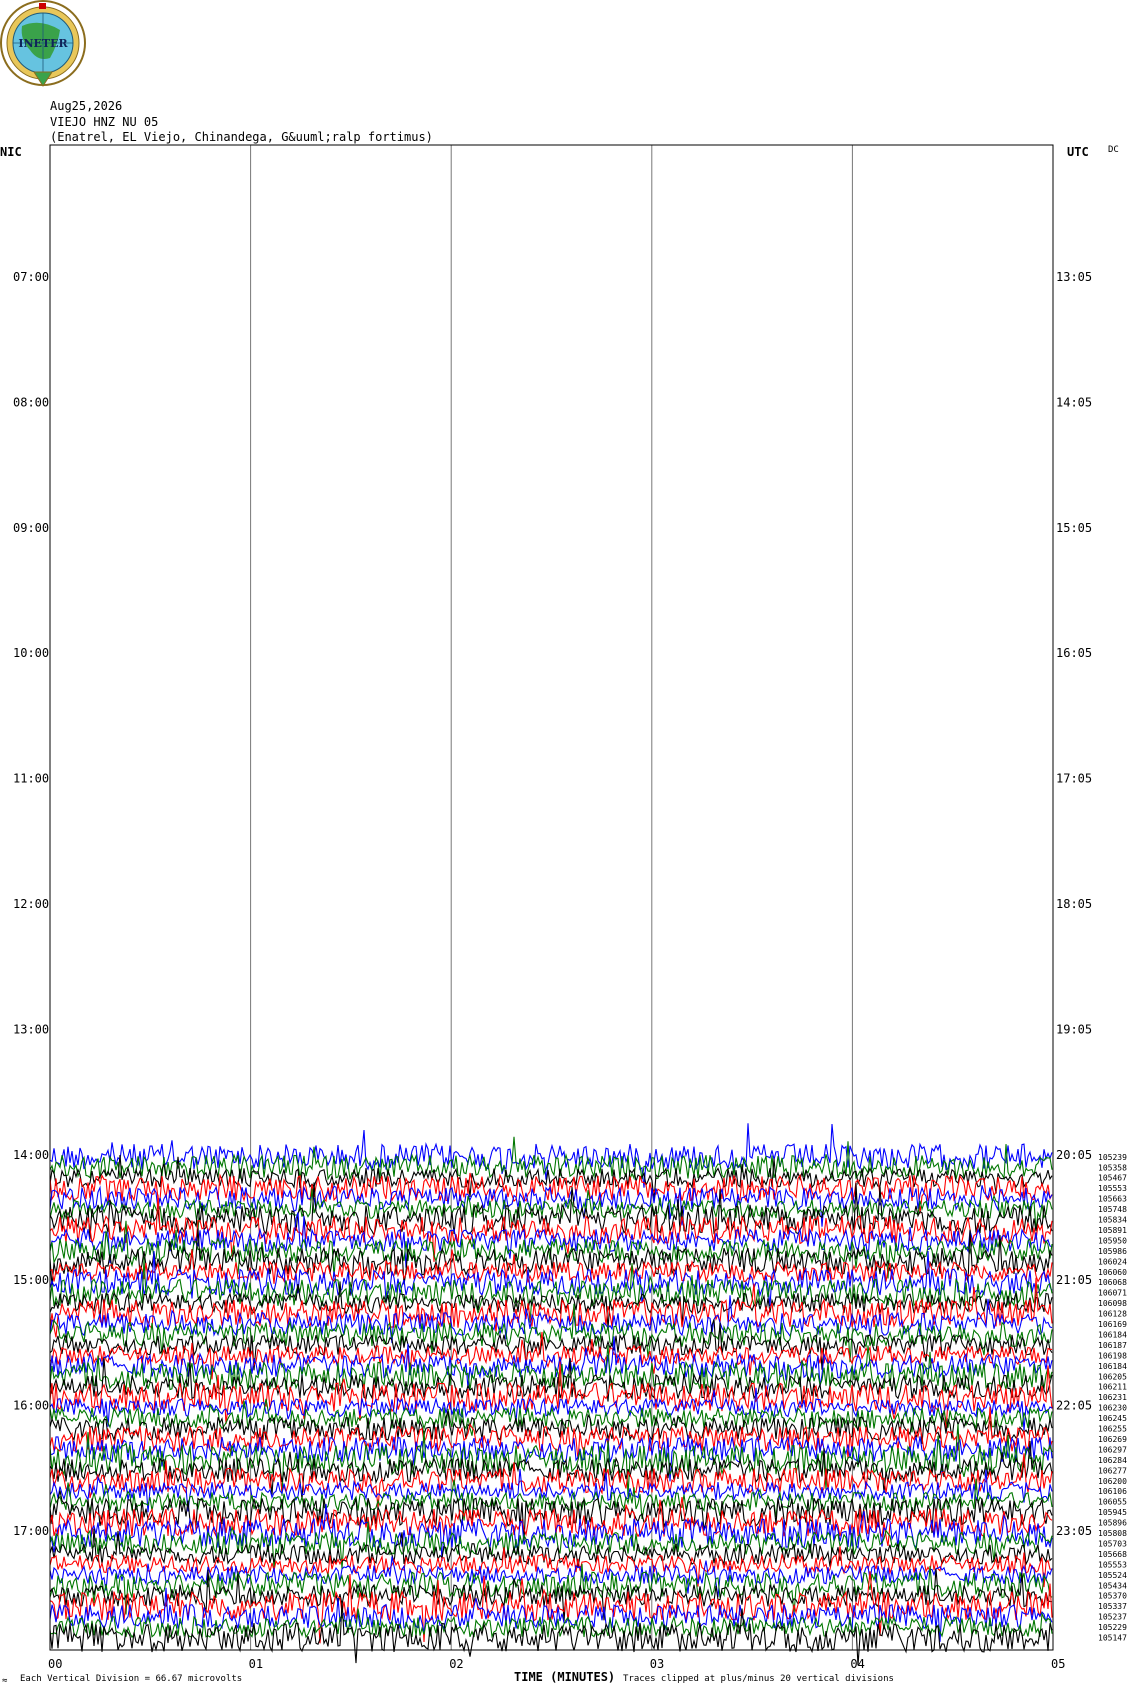  Describe the element at coordinates (1112, 1293) in the screenshot. I see `trace-count-label: 106071` at that location.